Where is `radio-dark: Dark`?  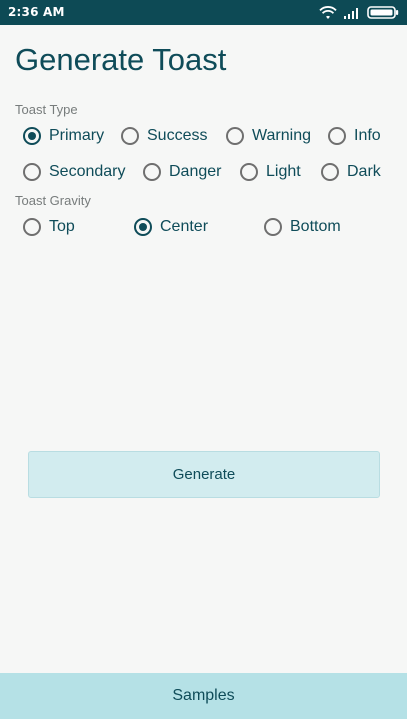
radio-dark: Dark is located at coordinates (351, 172).